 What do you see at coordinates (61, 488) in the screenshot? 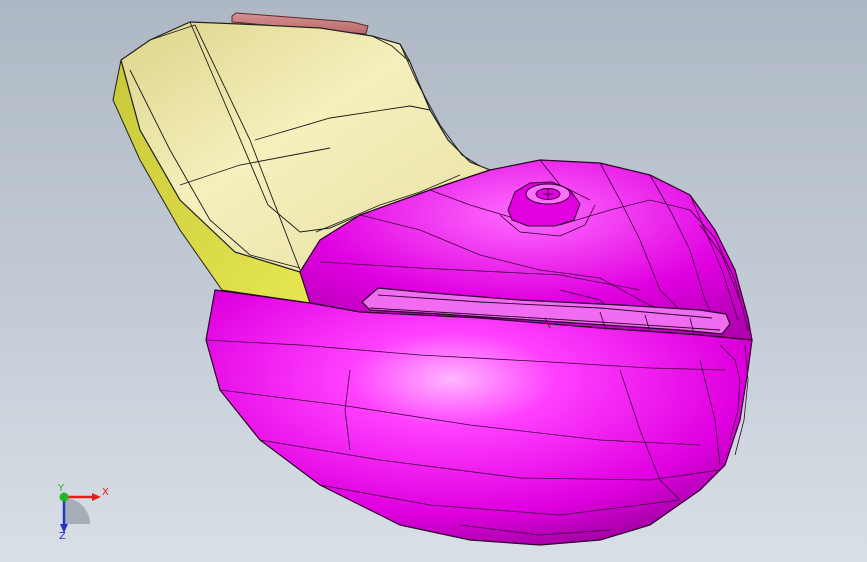
I see `y-axis-label: Y` at bounding box center [61, 488].